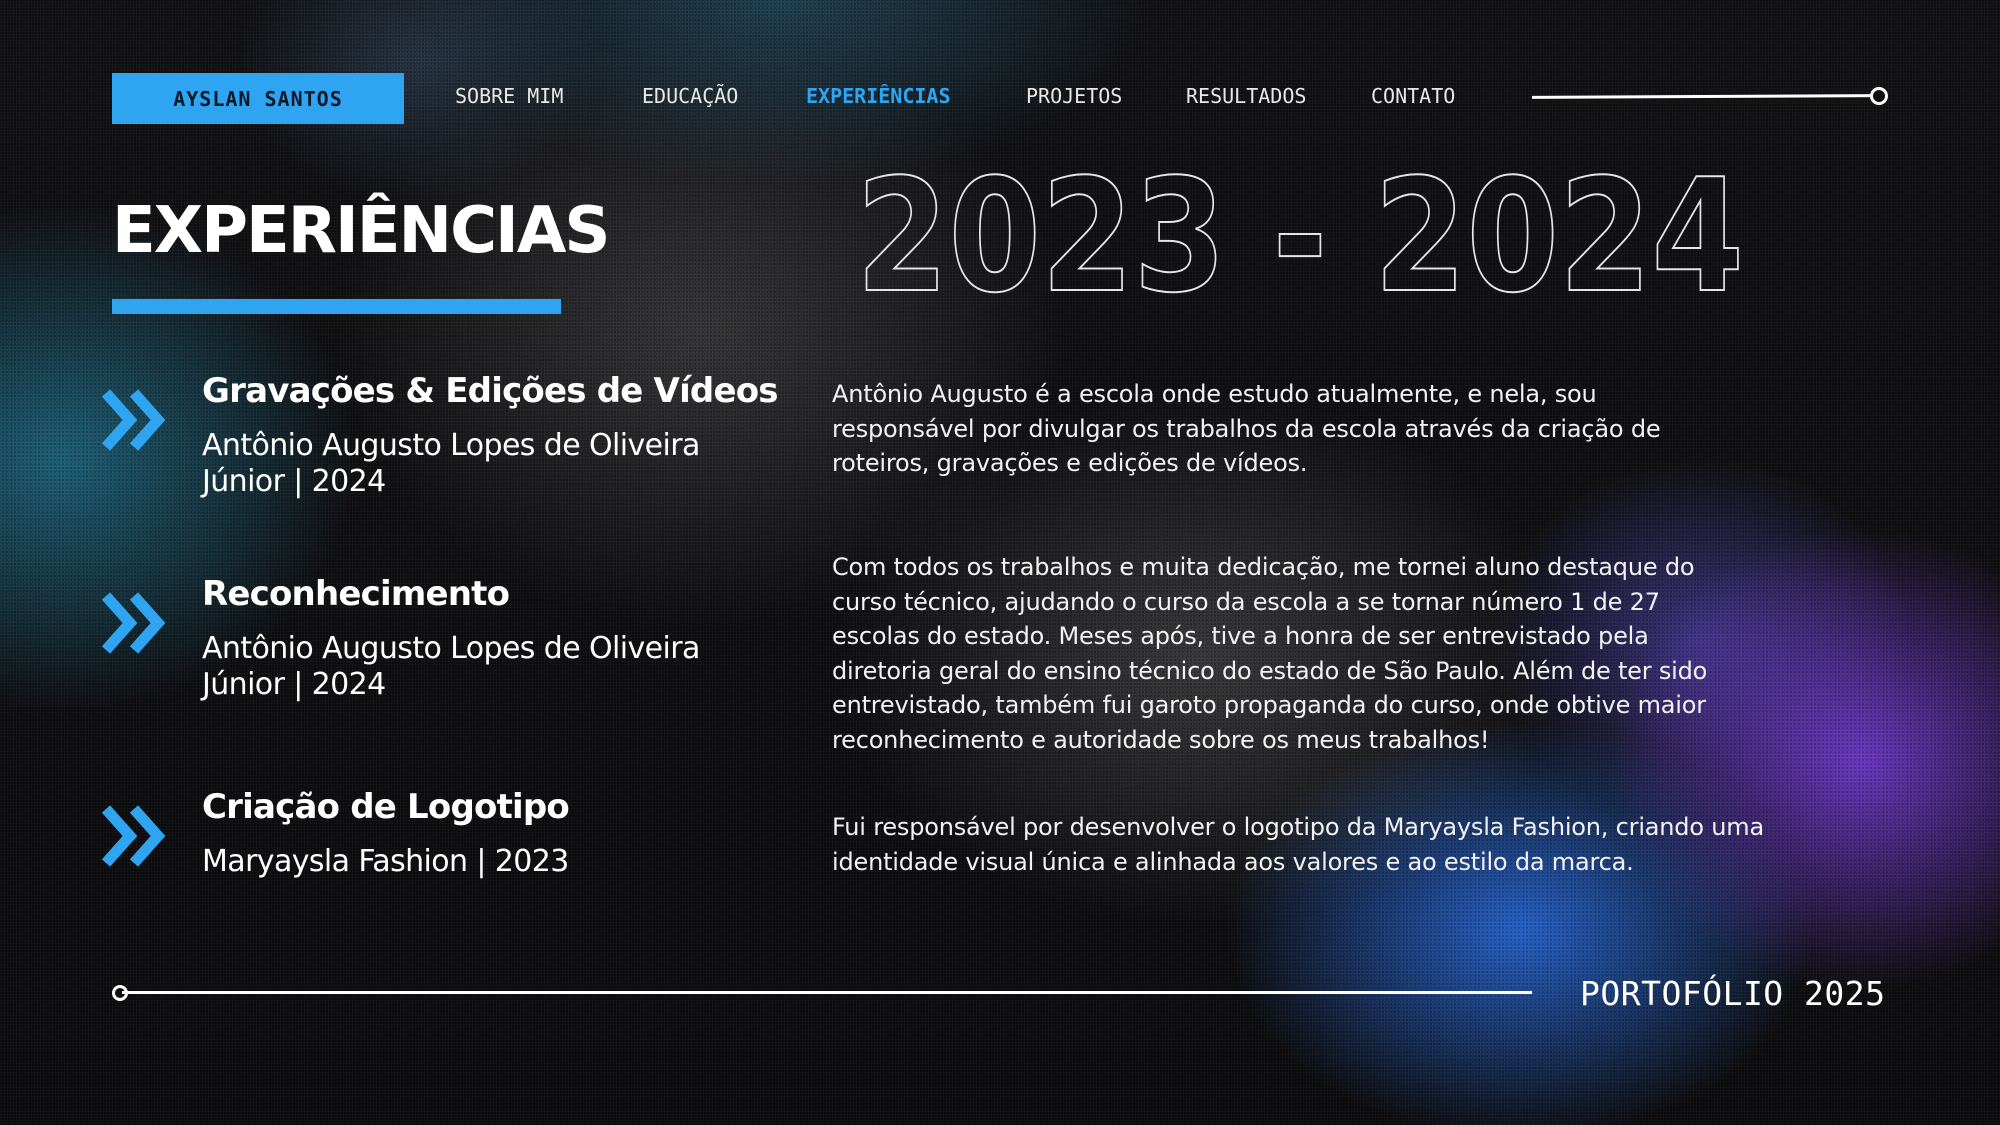 This screenshot has width=2000, height=1125. Describe the element at coordinates (336, 306) in the screenshot. I see `title-underline` at that location.